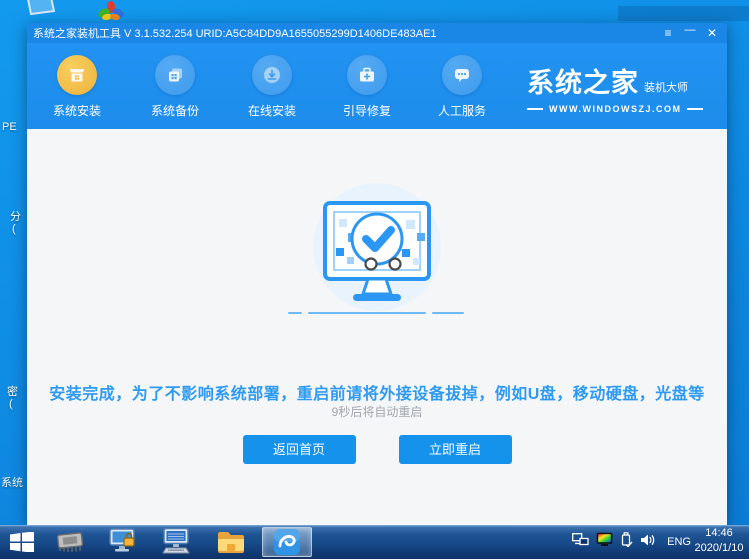 Image resolution: width=749 pixels, height=559 pixels. Describe the element at coordinates (461, 111) in the screenshot. I see `tab-label: 人工服务` at that location.